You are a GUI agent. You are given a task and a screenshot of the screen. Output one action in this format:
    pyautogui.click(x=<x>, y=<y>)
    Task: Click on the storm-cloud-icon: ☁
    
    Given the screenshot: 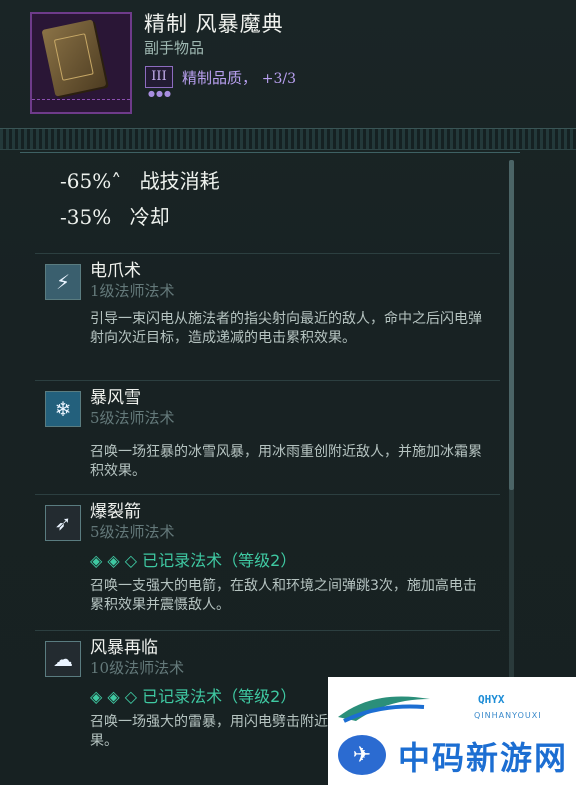 What is the action you would take?
    pyautogui.click(x=63, y=659)
    